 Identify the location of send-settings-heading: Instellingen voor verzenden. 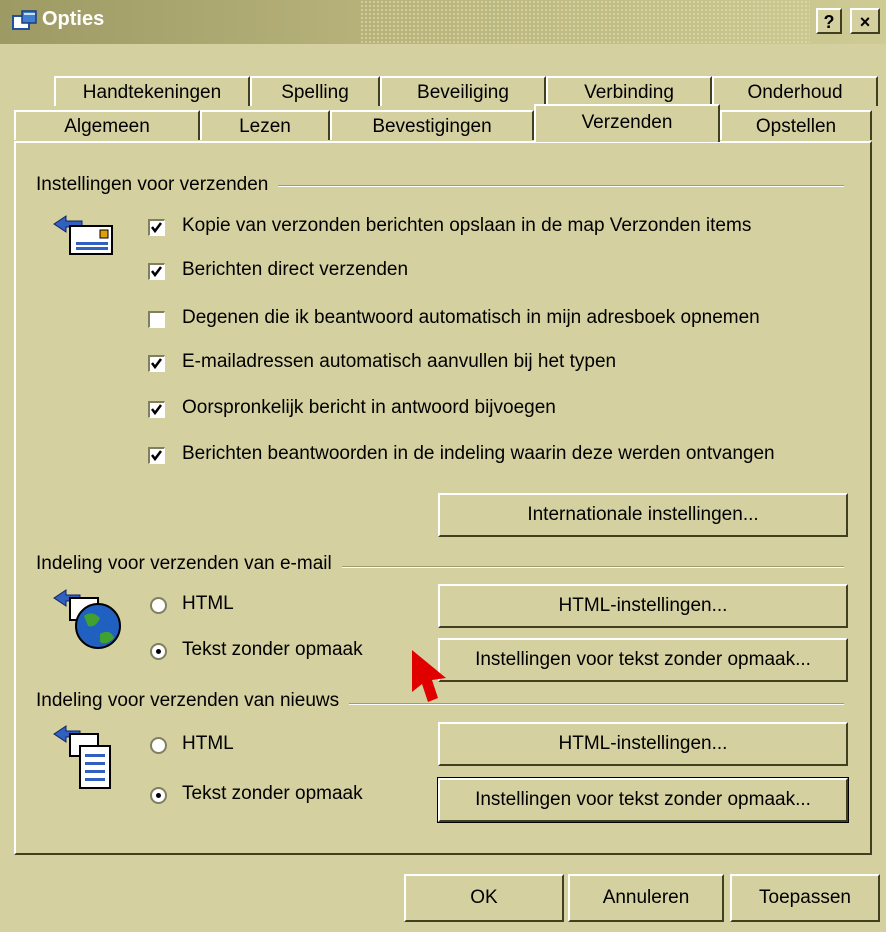
(157, 185).